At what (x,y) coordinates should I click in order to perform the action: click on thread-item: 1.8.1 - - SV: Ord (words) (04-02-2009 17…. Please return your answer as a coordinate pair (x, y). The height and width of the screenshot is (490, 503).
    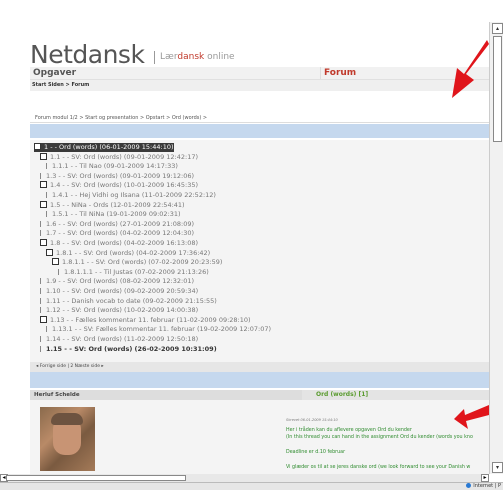
    Looking at the image, I should click on (128, 253).